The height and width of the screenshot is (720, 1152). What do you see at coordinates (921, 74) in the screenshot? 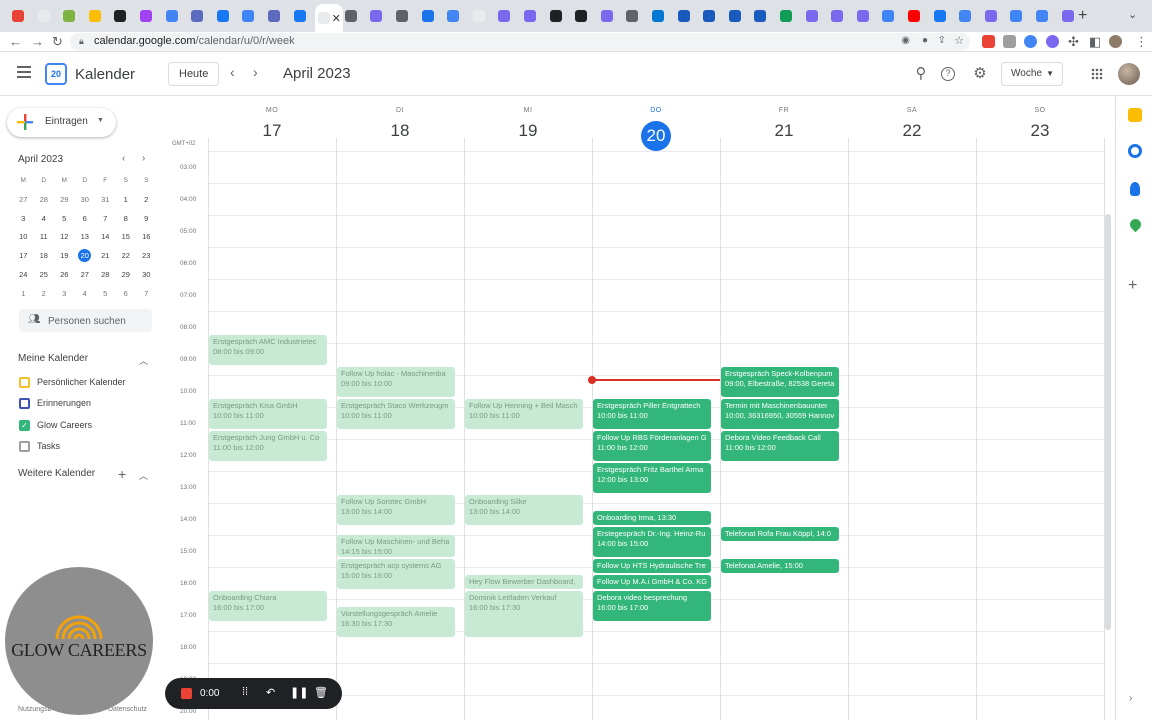
I see `search-icon: ⚲` at bounding box center [921, 74].